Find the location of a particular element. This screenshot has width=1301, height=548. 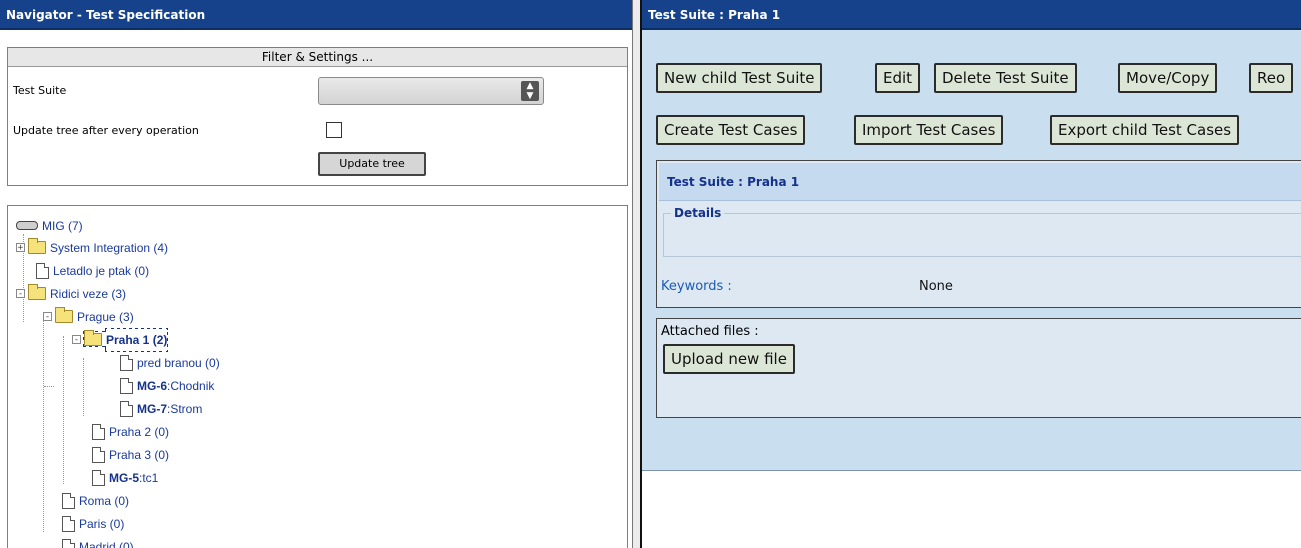

tree-node-mg-6: MG-6:Chodnik is located at coordinates (167, 385).